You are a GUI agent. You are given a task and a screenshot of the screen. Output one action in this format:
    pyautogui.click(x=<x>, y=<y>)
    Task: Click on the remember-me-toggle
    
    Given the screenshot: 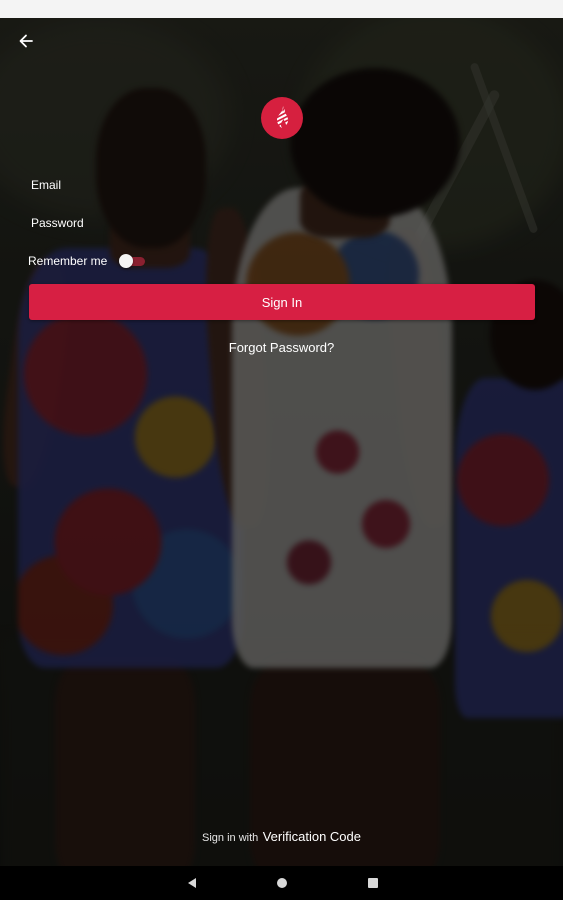 What is the action you would take?
    pyautogui.click(x=132, y=261)
    